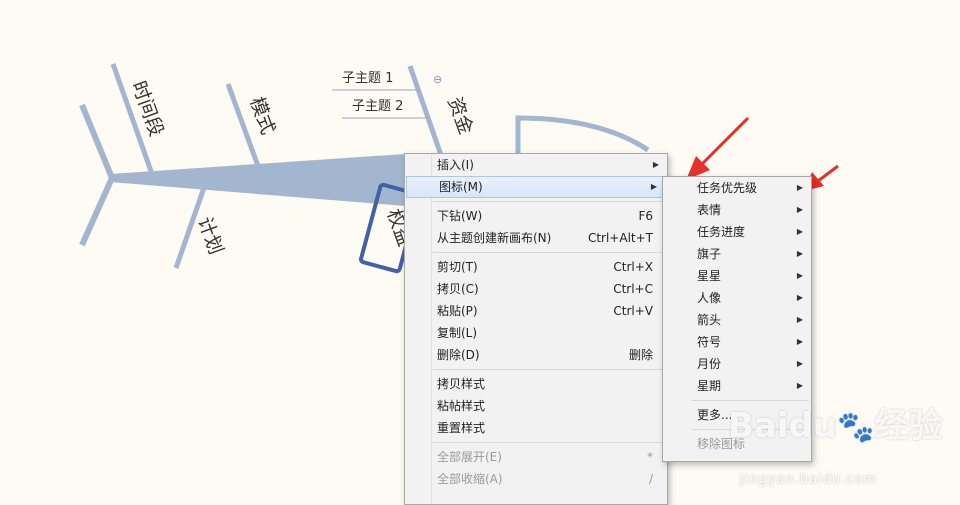 This screenshot has height=505, width=960. I want to click on context-menu-item: 全部收缩(A) /, so click(536, 479).